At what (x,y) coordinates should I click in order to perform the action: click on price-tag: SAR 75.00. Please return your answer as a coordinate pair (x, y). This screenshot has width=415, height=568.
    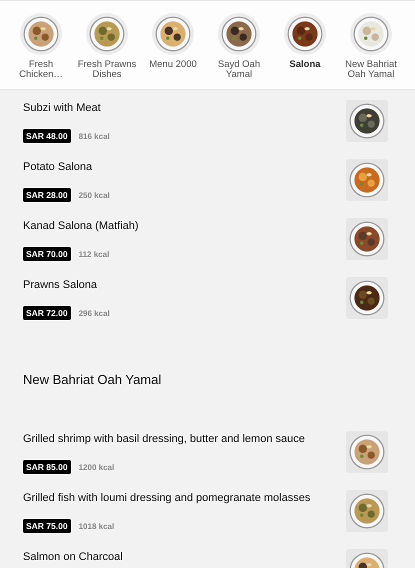
    Looking at the image, I should click on (47, 526).